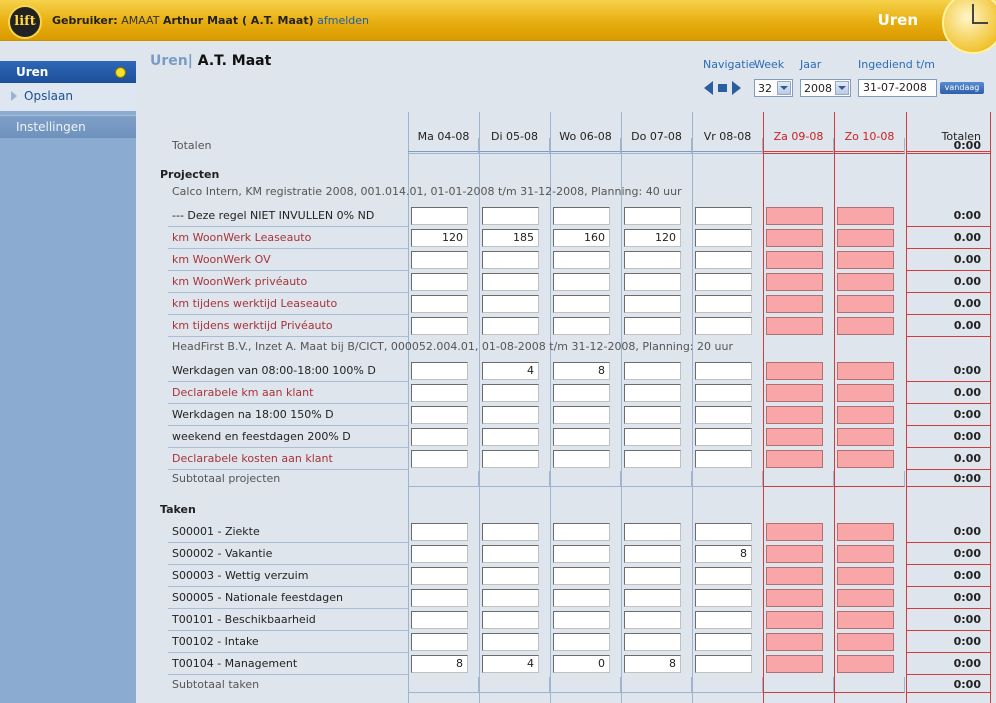 The width and height of the screenshot is (996, 703). Describe the element at coordinates (962, 88) in the screenshot. I see `today-button: vandaag` at that location.